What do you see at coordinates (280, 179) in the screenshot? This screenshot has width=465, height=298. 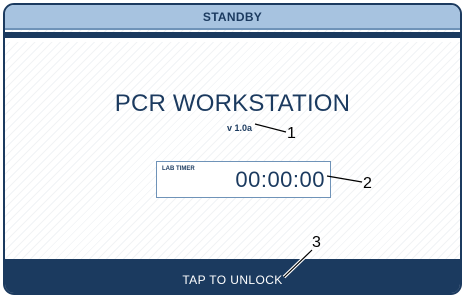 I see `timer-value: 00:00:00` at bounding box center [280, 179].